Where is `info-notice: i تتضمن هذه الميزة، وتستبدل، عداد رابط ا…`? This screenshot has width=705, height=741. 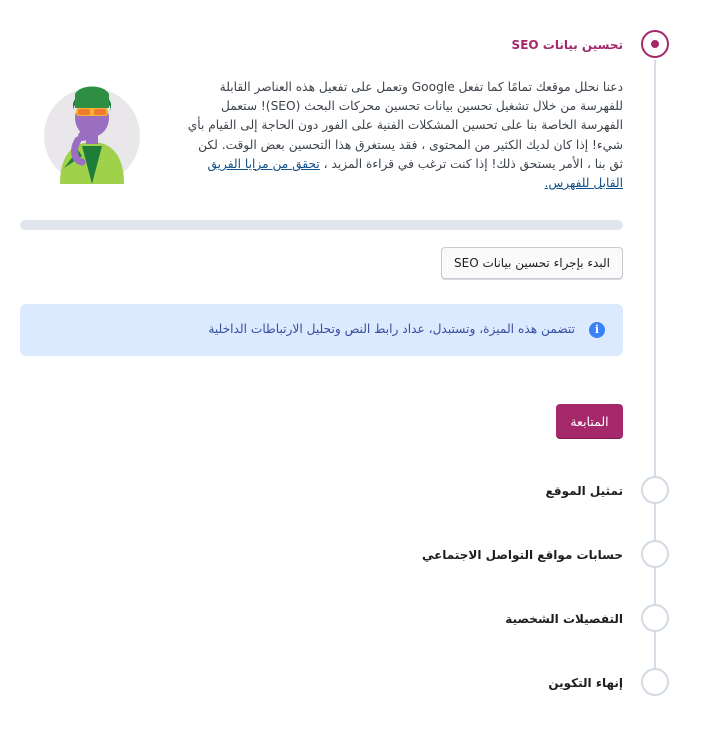
info-notice: i تتضمن هذه الميزة، وتستبدل، عداد رابط ا… is located at coordinates (321, 330).